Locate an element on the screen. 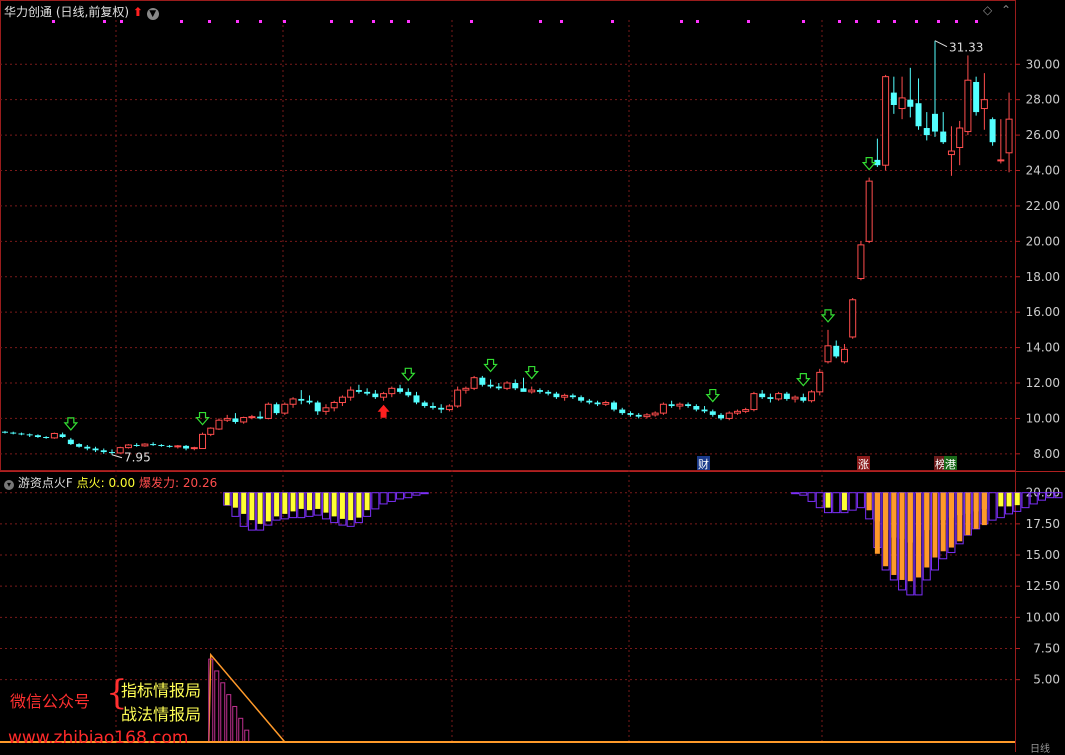  indicator-tick-label: 10.00 is located at coordinates (1043, 617).